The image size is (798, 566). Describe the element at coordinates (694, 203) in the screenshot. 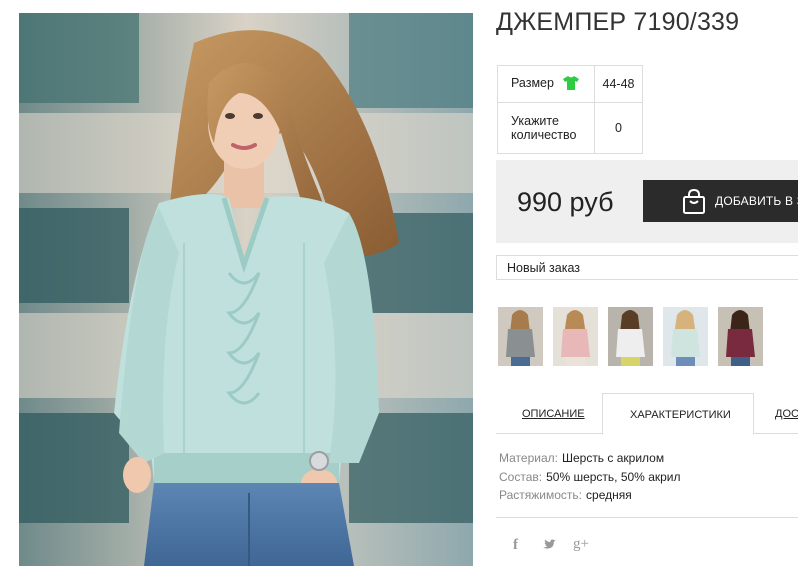

I see `shopping-bag-icon` at that location.